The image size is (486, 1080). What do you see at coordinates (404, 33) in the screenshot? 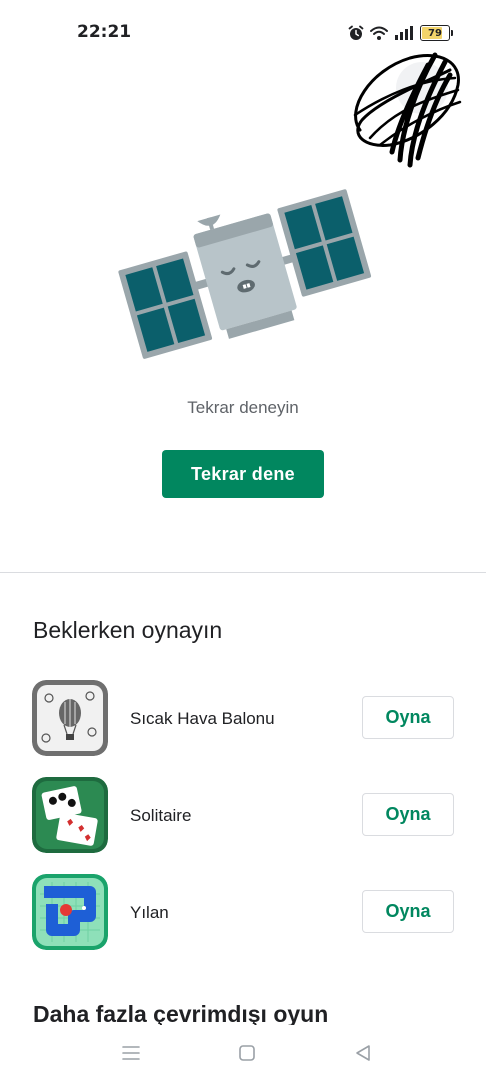
I see `signal-icon` at bounding box center [404, 33].